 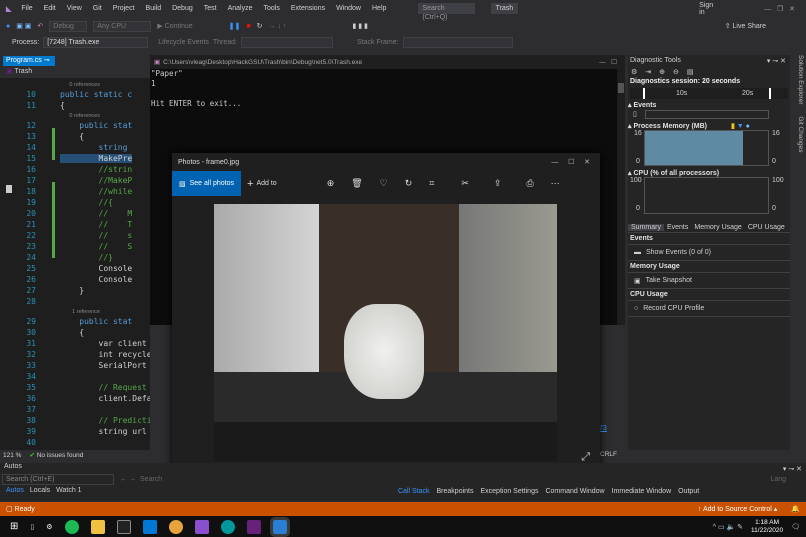 I want to click on task-view-icon: ▯, so click(x=32, y=527).